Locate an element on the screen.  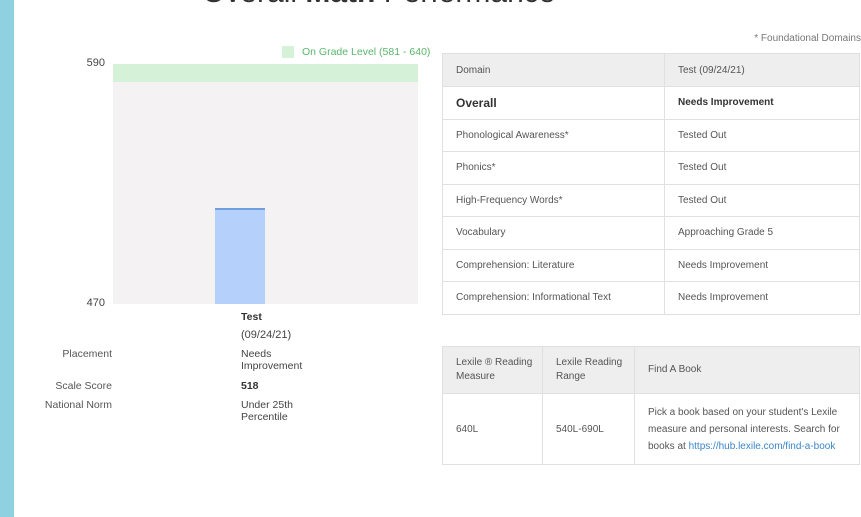
table-row: High-Frequency Words* Tested Out is located at coordinates (651, 200).